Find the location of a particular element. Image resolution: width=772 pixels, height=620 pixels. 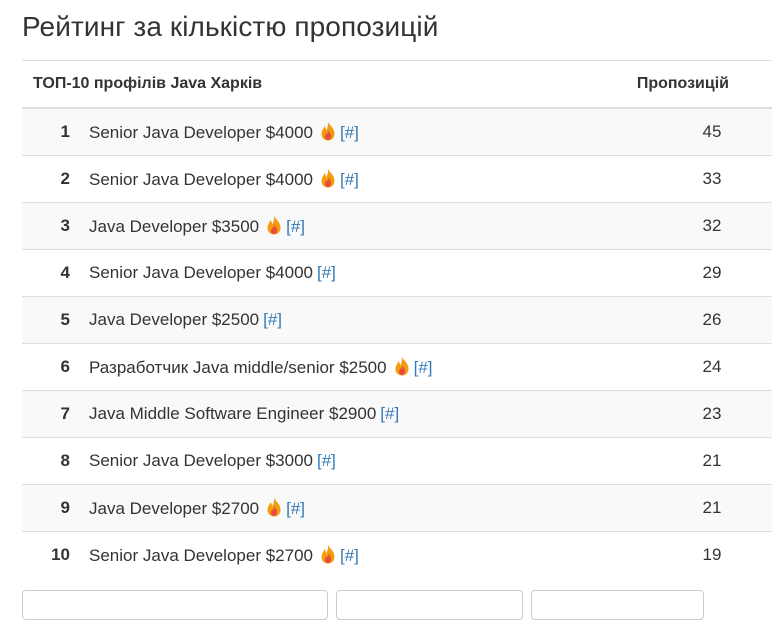

table-row: 3 Java Developer $3500 [#] 32 is located at coordinates (397, 226).